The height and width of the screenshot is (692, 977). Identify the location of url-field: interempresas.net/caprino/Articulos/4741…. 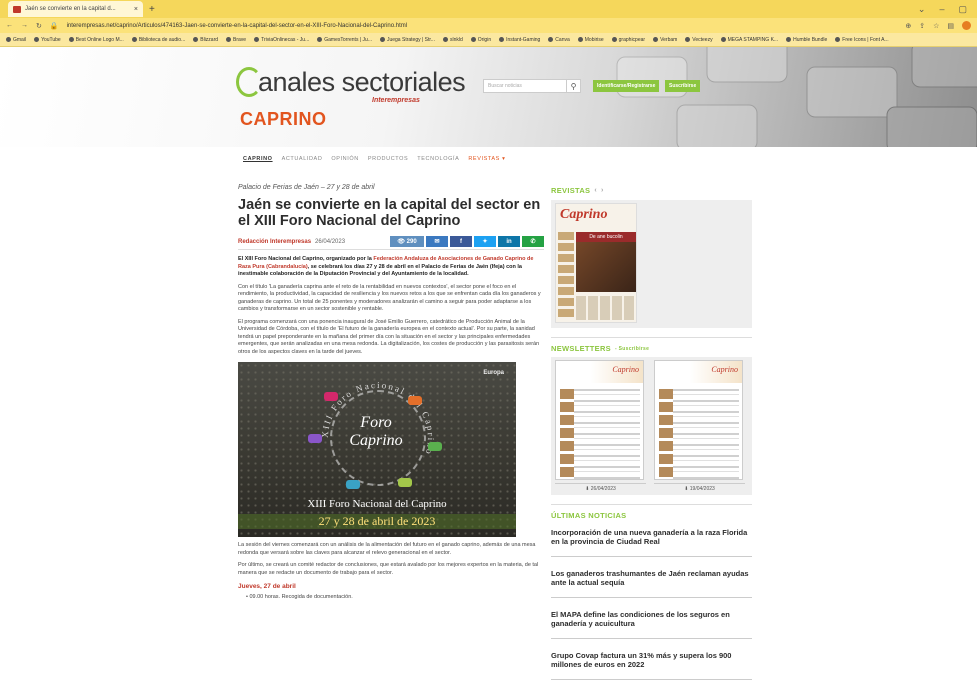
(482, 26).